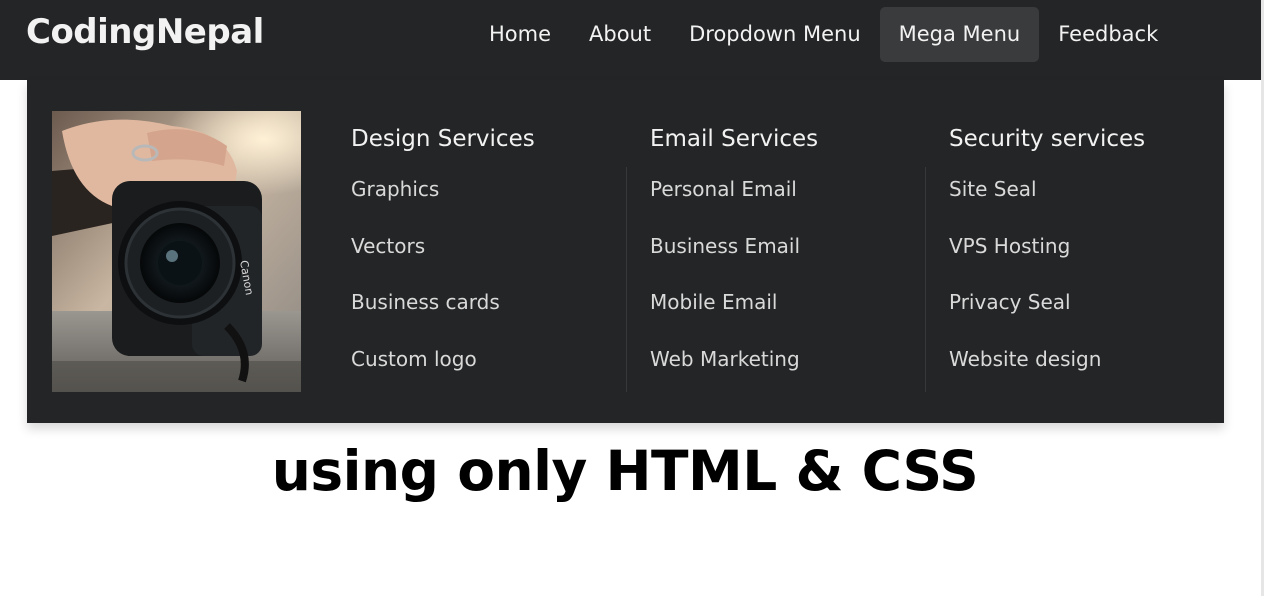 This screenshot has height=596, width=1264. What do you see at coordinates (725, 260) in the screenshot?
I see `menu-link-business-email: Business Email` at bounding box center [725, 260].